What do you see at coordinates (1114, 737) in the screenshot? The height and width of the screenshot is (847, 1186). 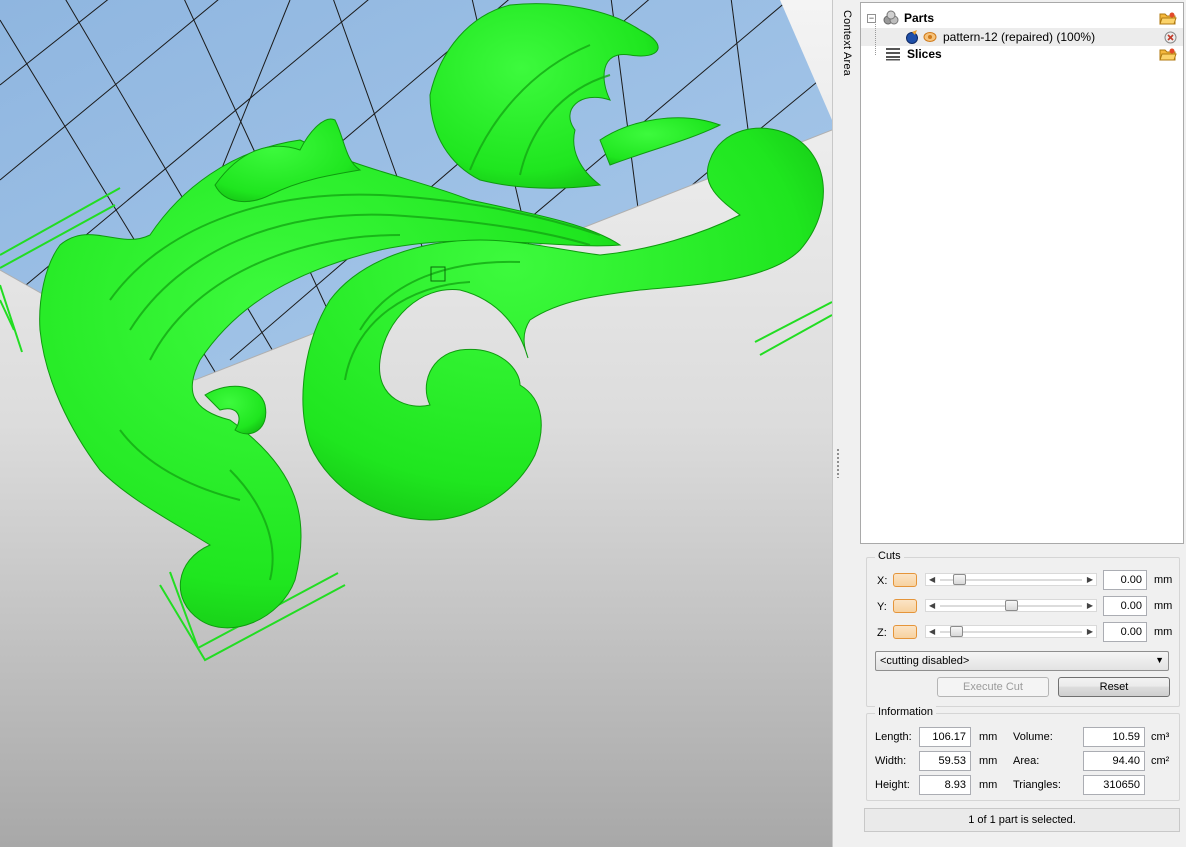 I see `volume-field` at bounding box center [1114, 737].